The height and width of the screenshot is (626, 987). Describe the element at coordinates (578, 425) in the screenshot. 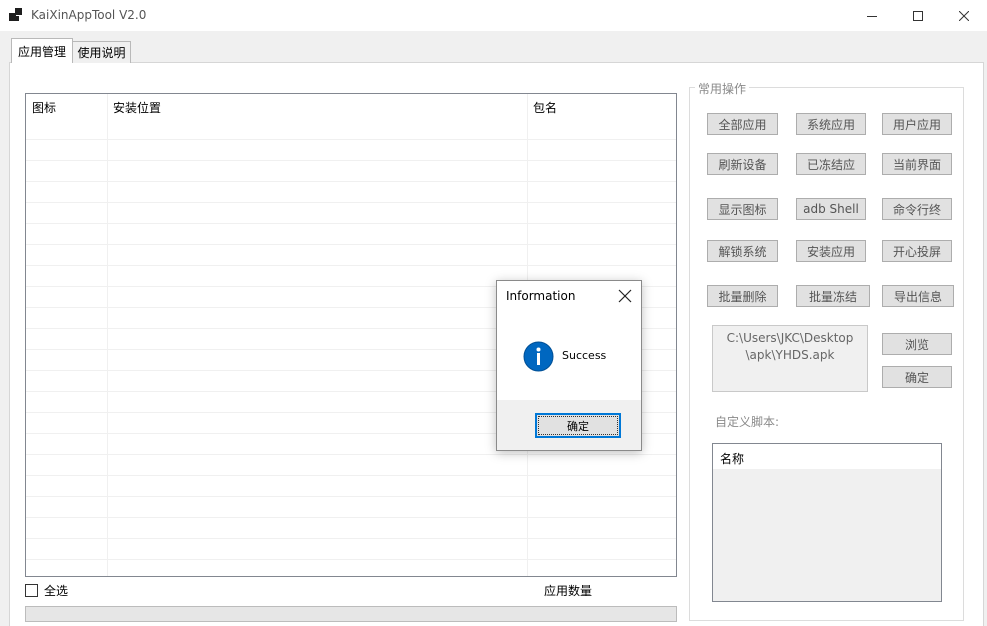

I see `dialog-ok-button: 确定` at that location.